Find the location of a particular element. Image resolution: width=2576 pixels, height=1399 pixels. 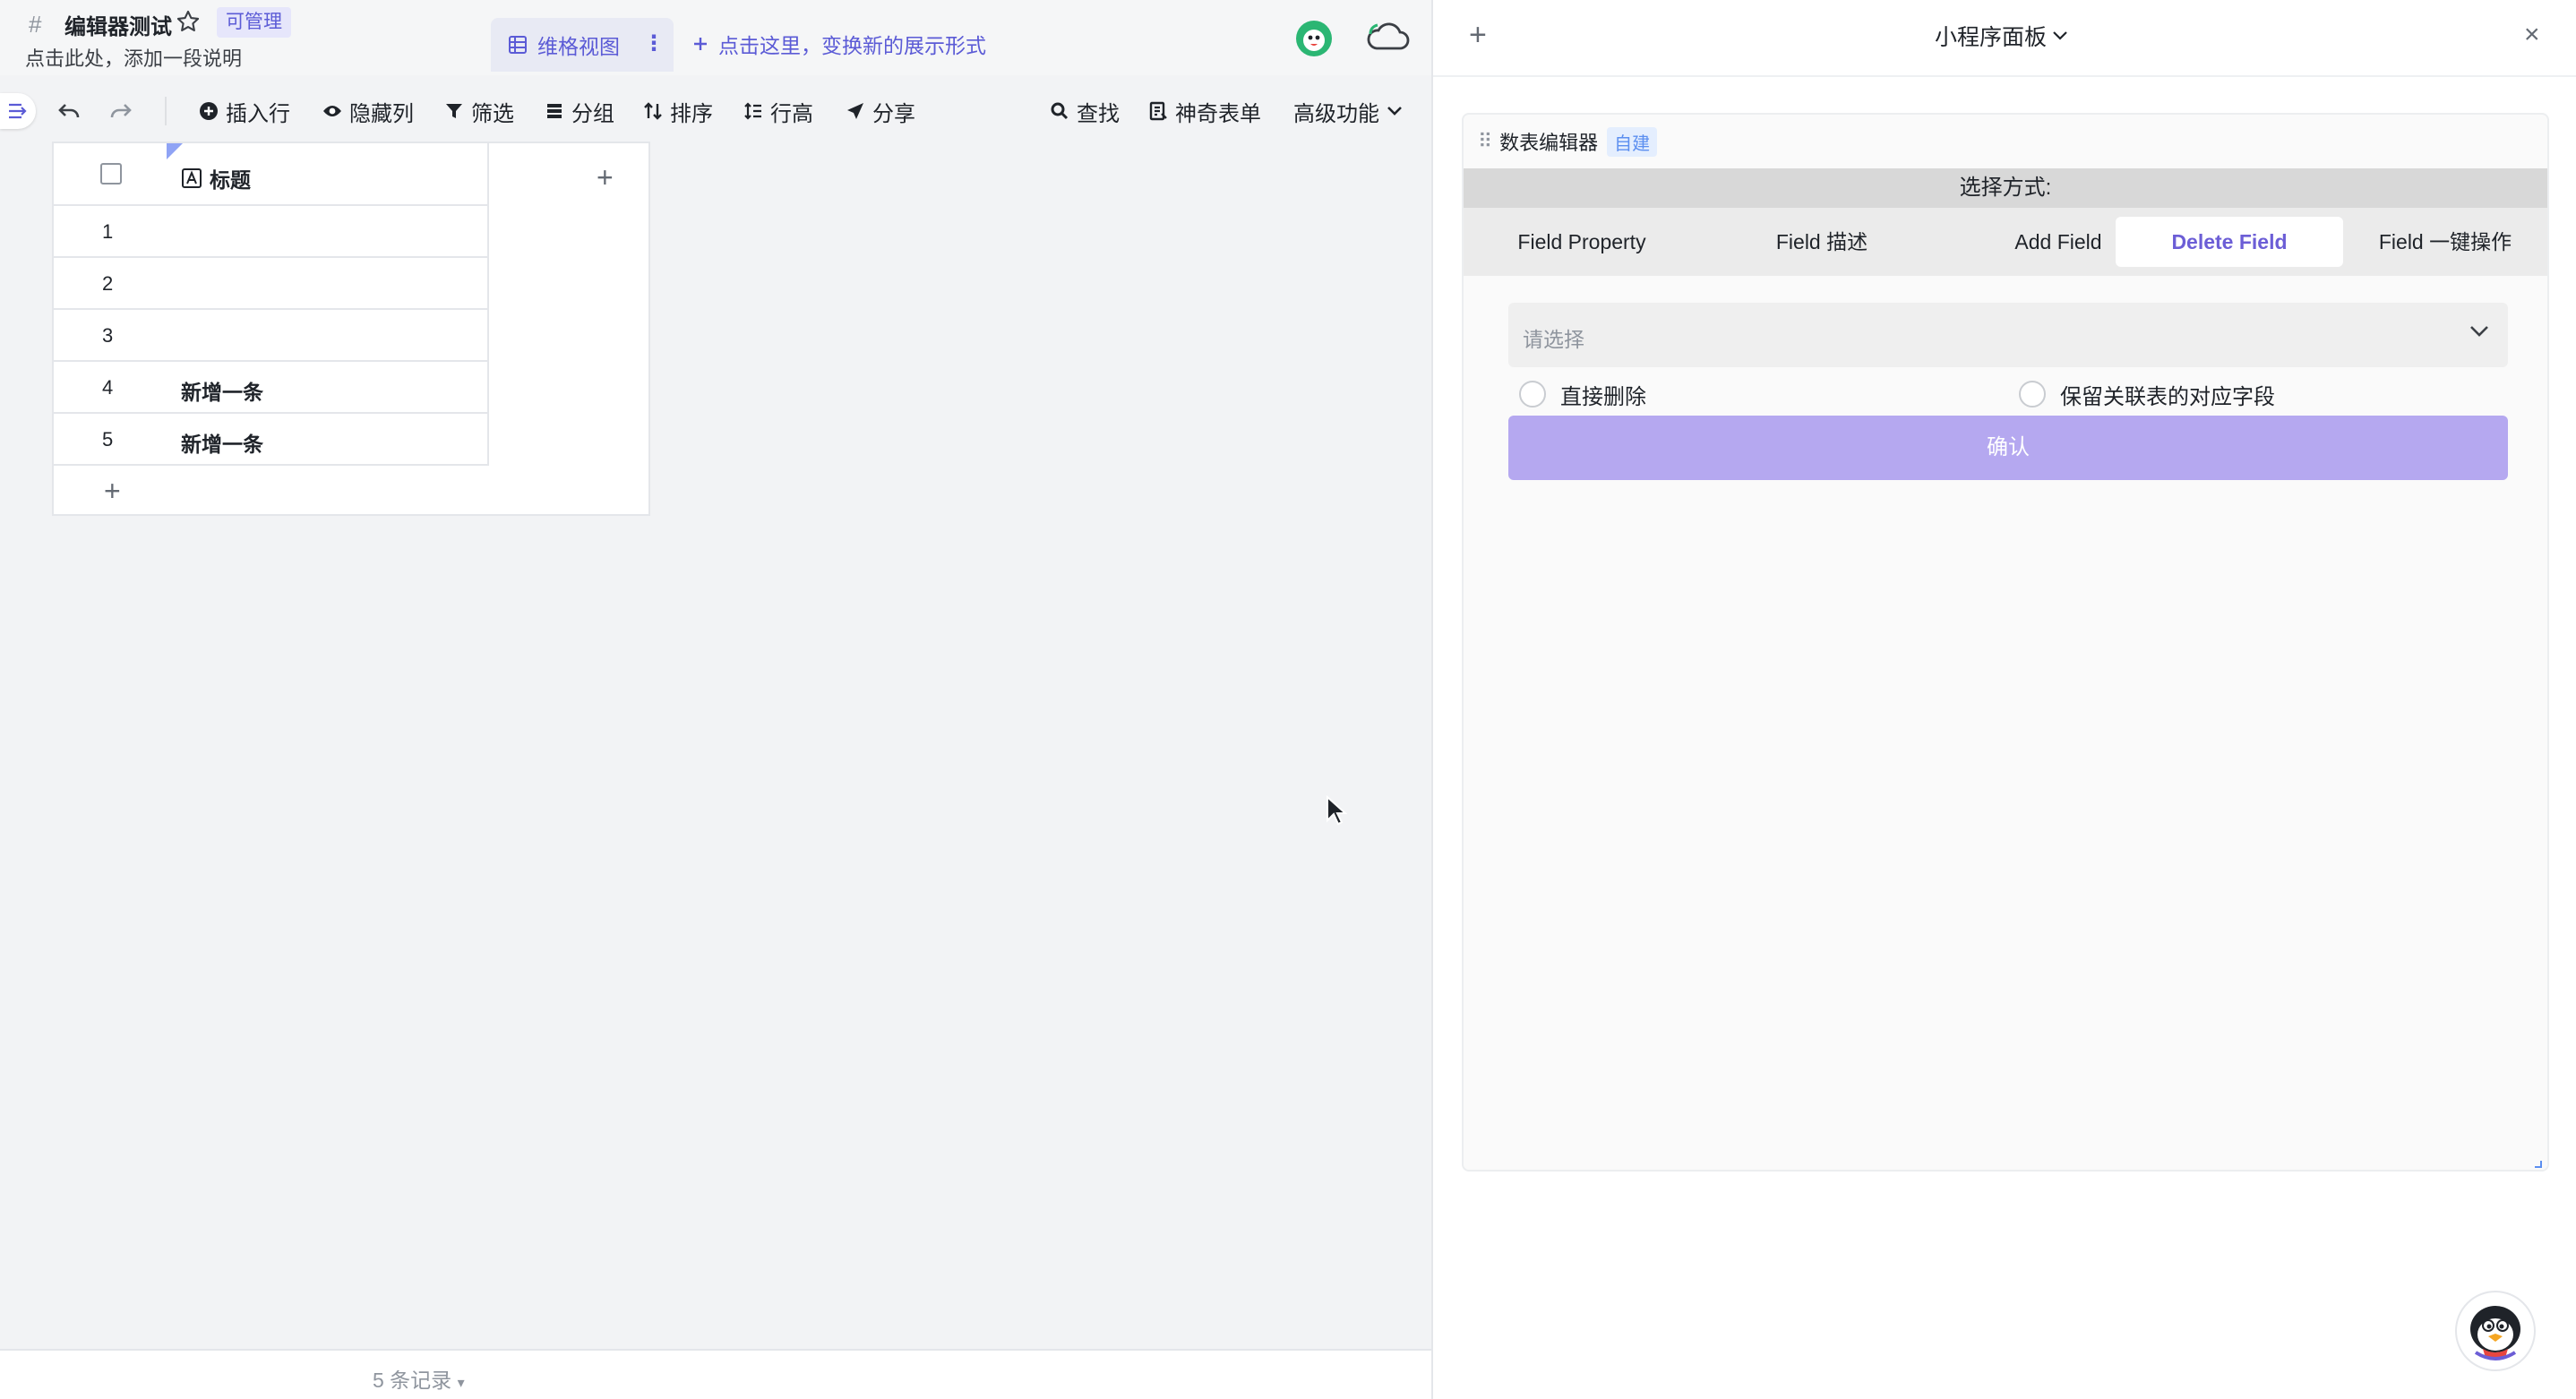

radio-keep-linked-field: 保留关联表的对应字段 is located at coordinates (2147, 394).